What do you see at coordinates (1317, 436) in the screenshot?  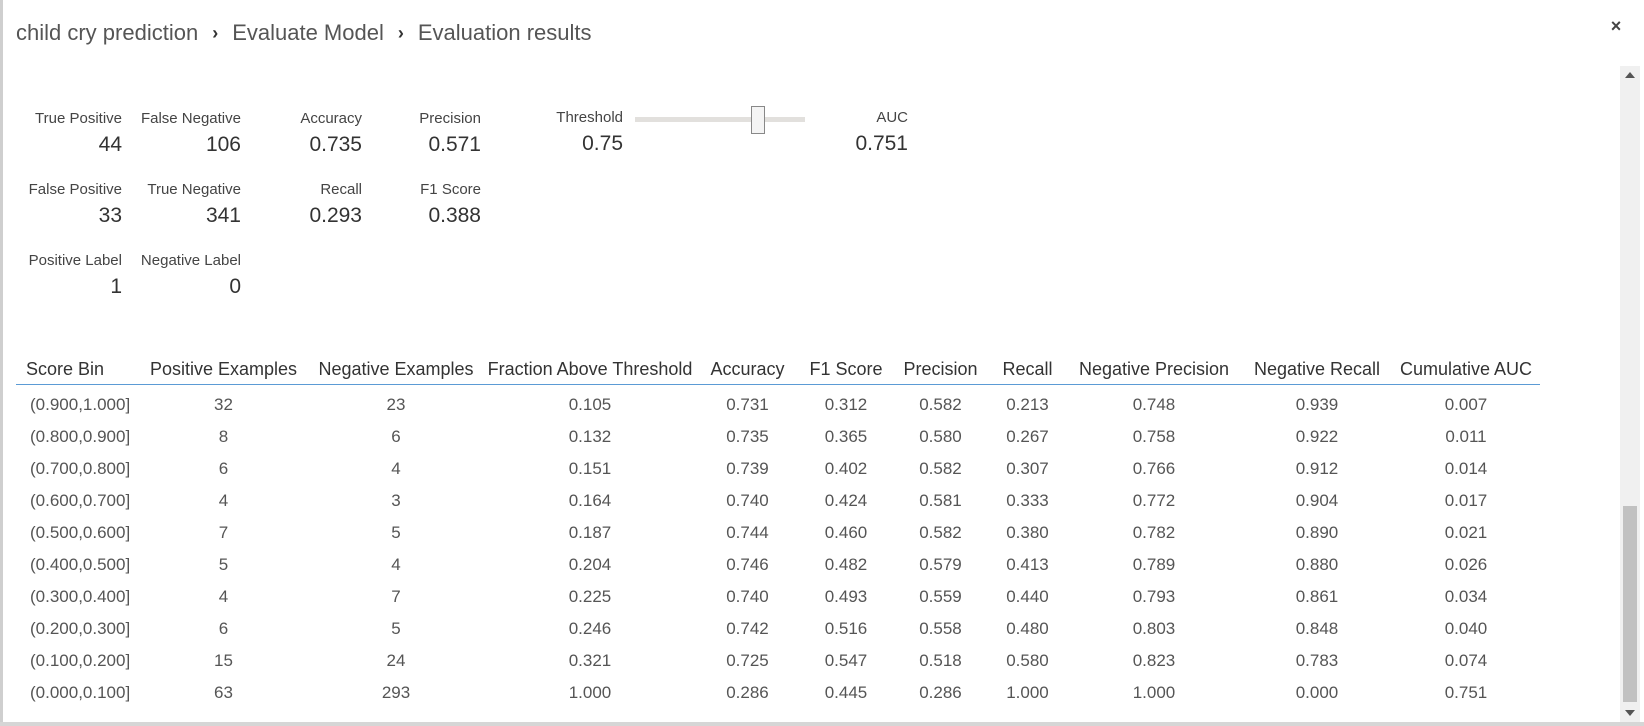 I see `table-cell: 0.922` at bounding box center [1317, 436].